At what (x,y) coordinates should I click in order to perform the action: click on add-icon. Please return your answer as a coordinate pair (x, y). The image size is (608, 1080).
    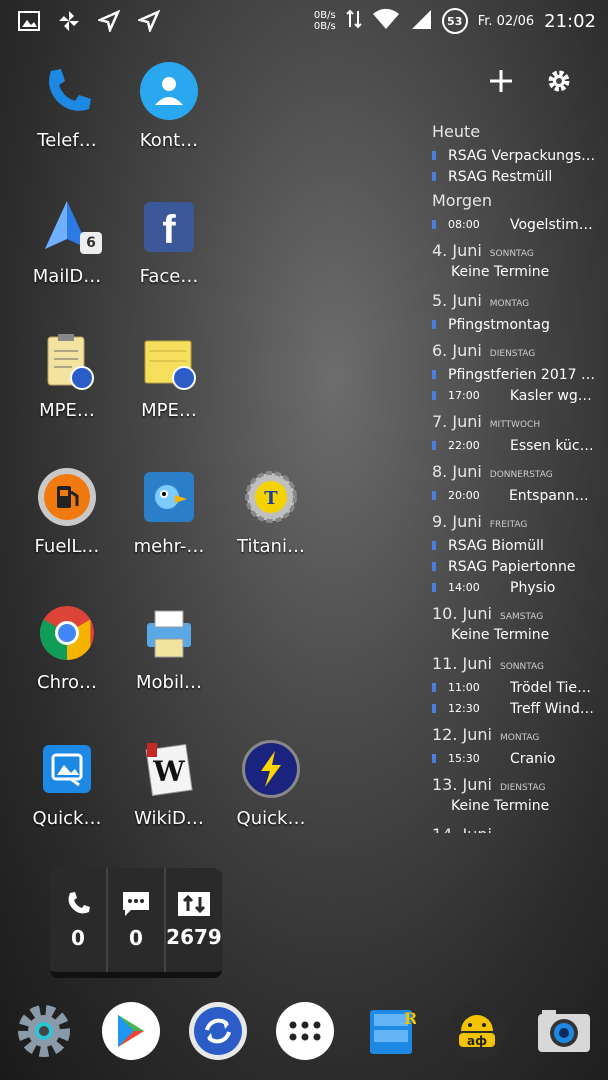
    Looking at the image, I should click on (501, 83).